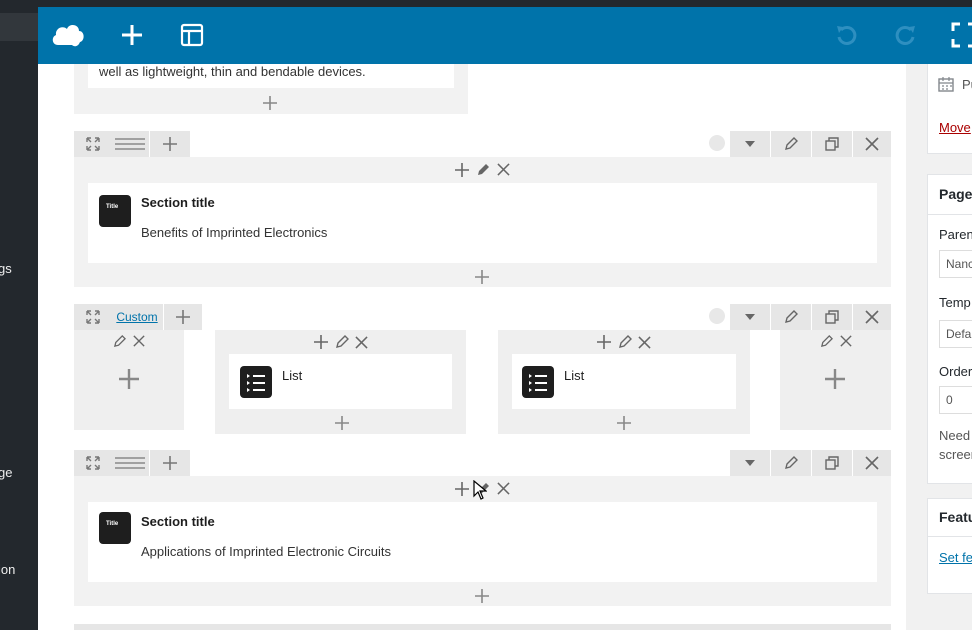 This screenshot has height=630, width=972. I want to click on column-layout-button: Custom, so click(137, 317).